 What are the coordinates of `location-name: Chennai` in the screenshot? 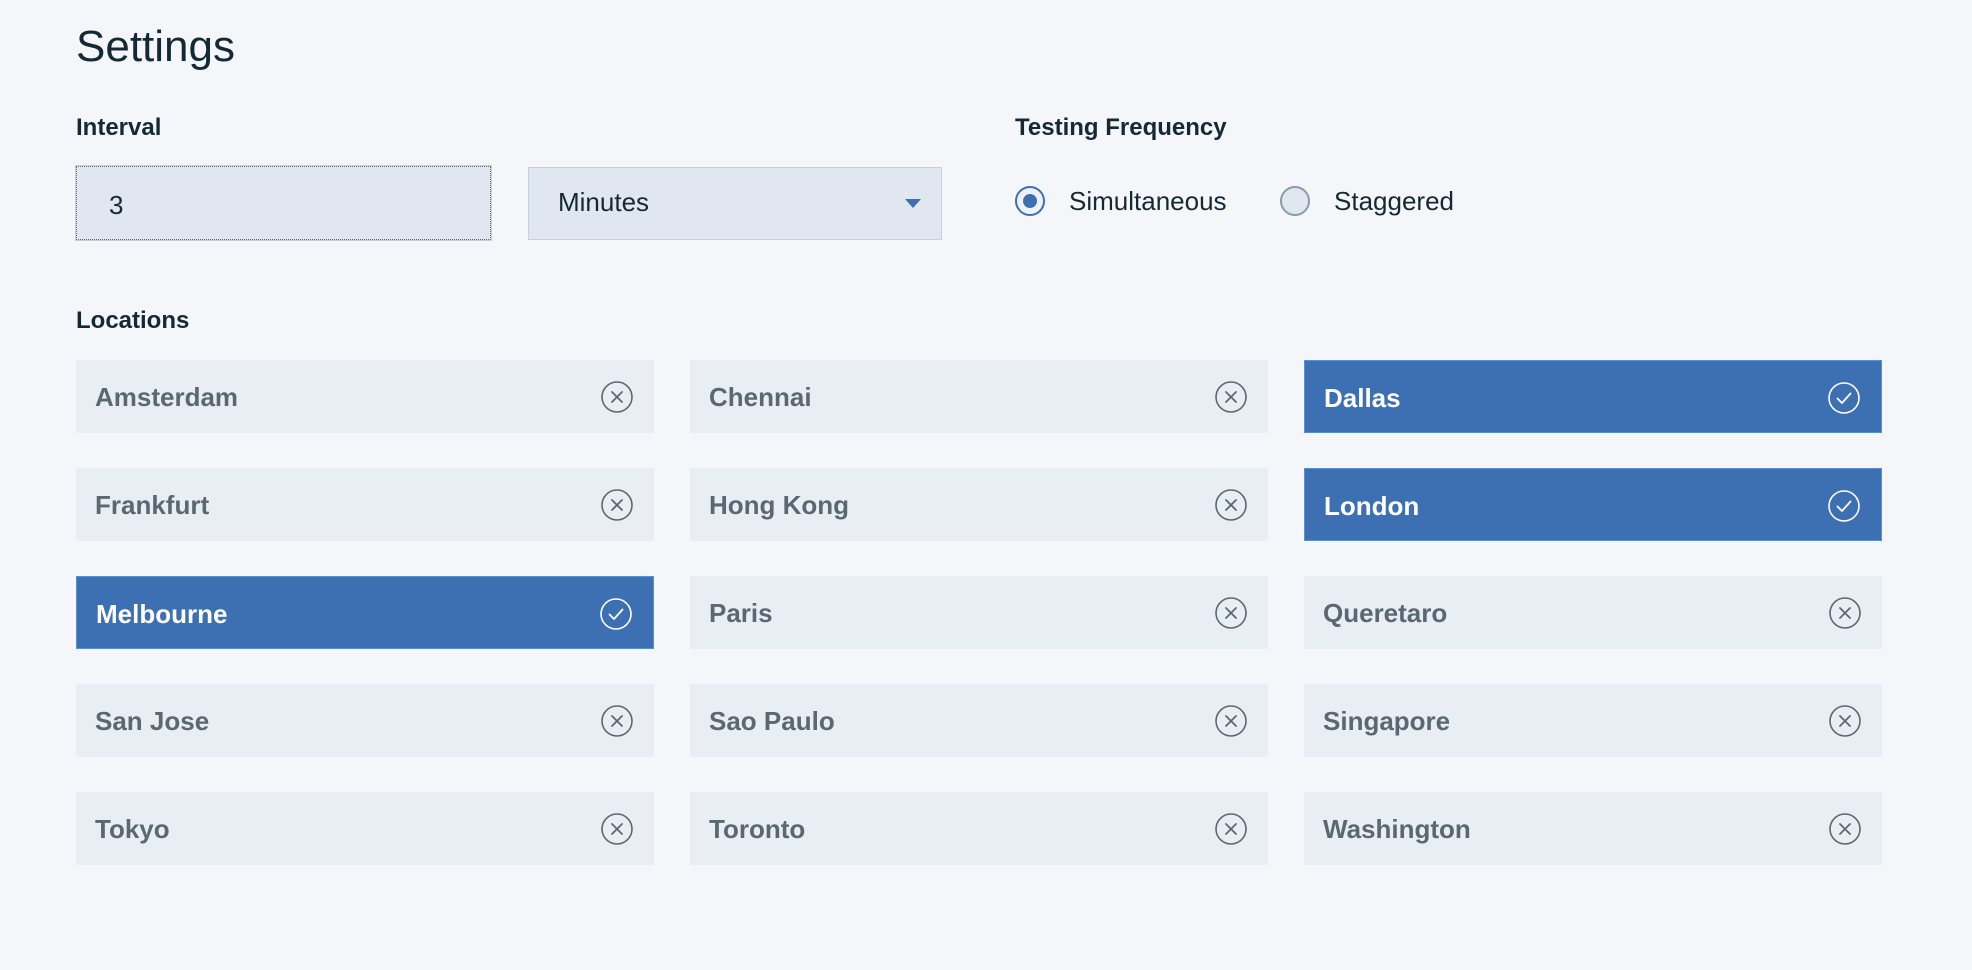 It's located at (760, 397).